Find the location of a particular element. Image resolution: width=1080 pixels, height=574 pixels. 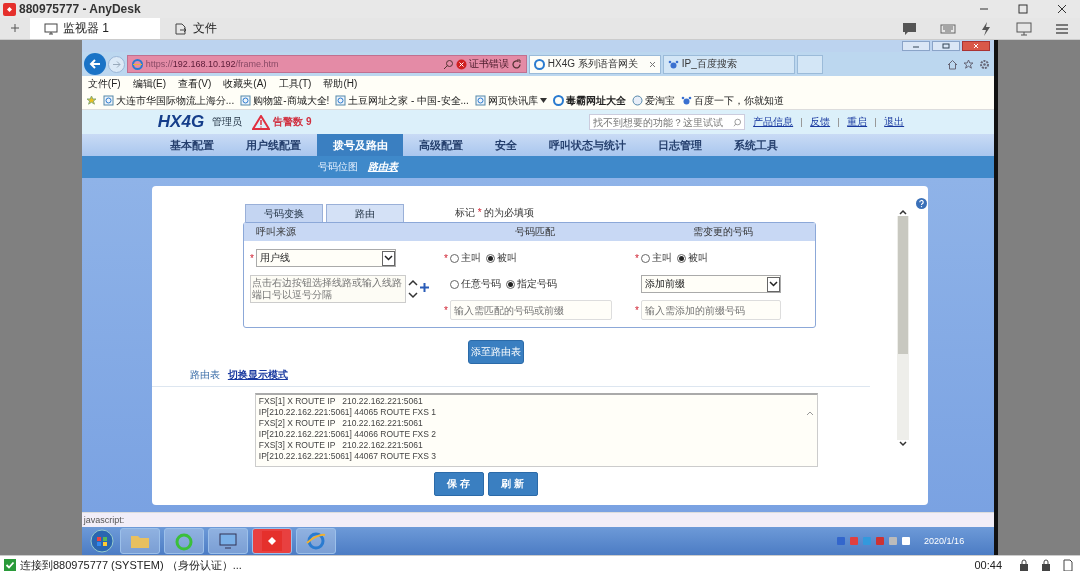

add-to-route-table-button: 添至路由表 is located at coordinates (495, 352).